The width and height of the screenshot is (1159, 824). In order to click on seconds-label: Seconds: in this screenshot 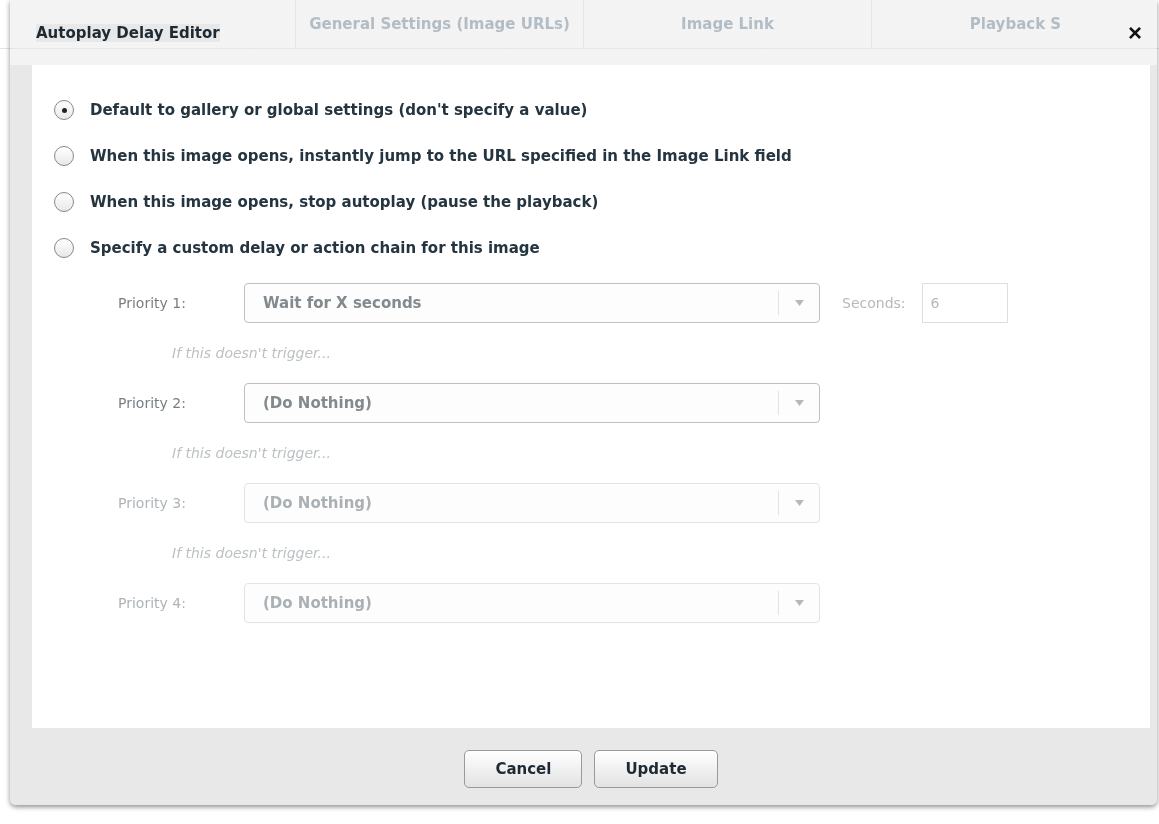, I will do `click(874, 303)`.